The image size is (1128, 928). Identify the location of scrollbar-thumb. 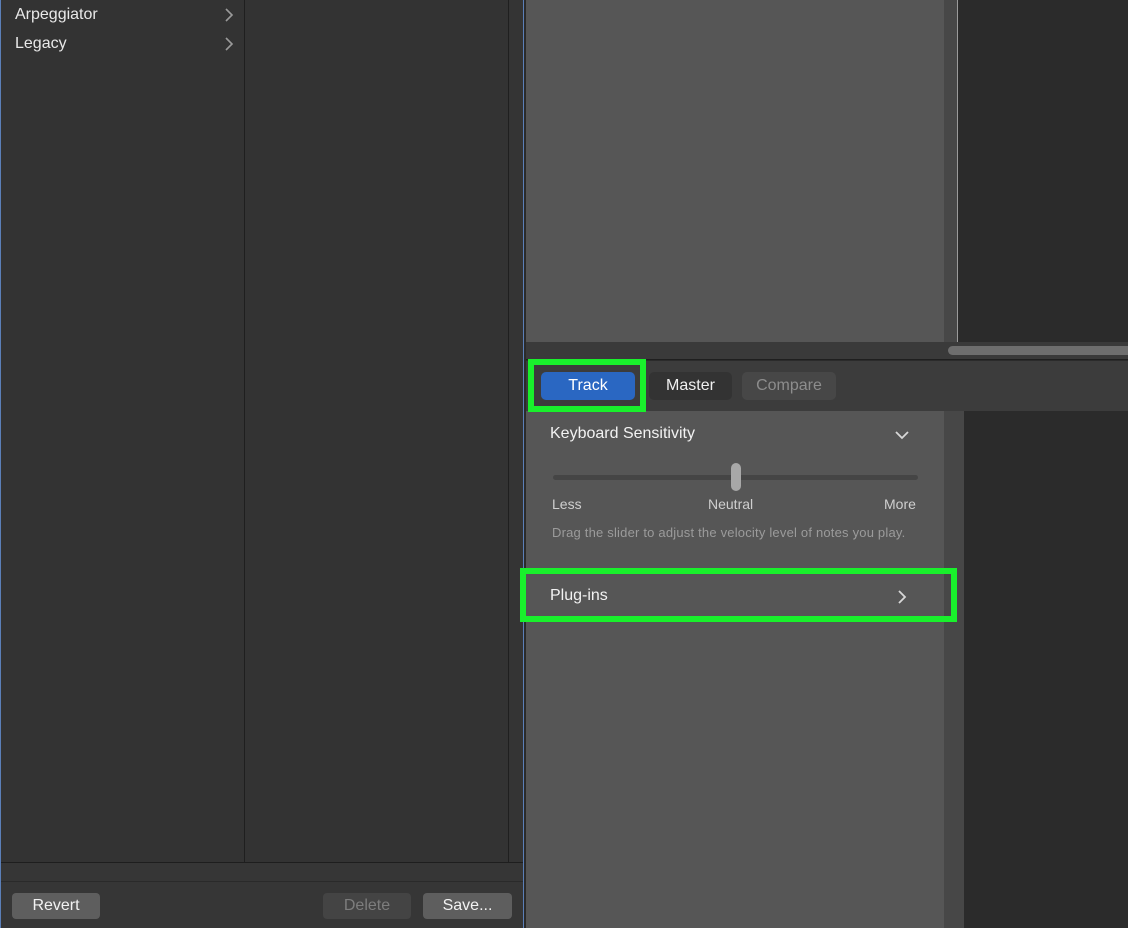
(1038, 350).